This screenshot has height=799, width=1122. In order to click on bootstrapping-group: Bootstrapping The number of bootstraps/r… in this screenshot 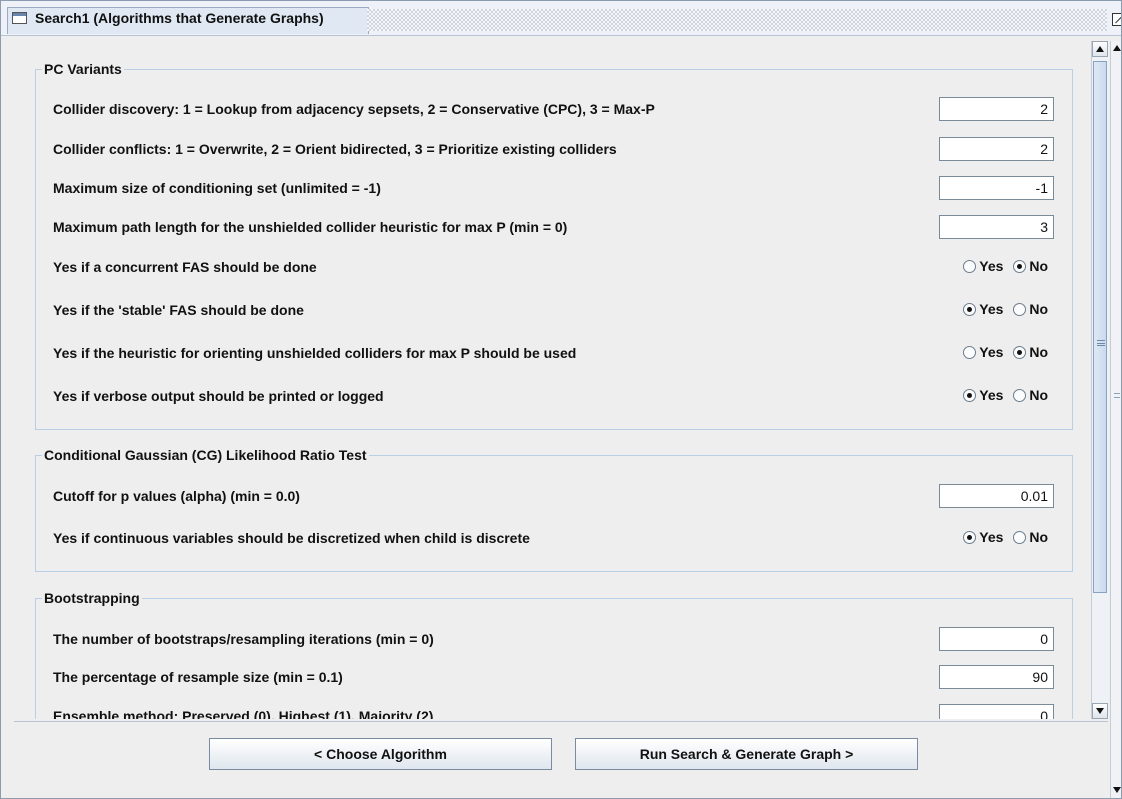, I will do `click(554, 654)`.